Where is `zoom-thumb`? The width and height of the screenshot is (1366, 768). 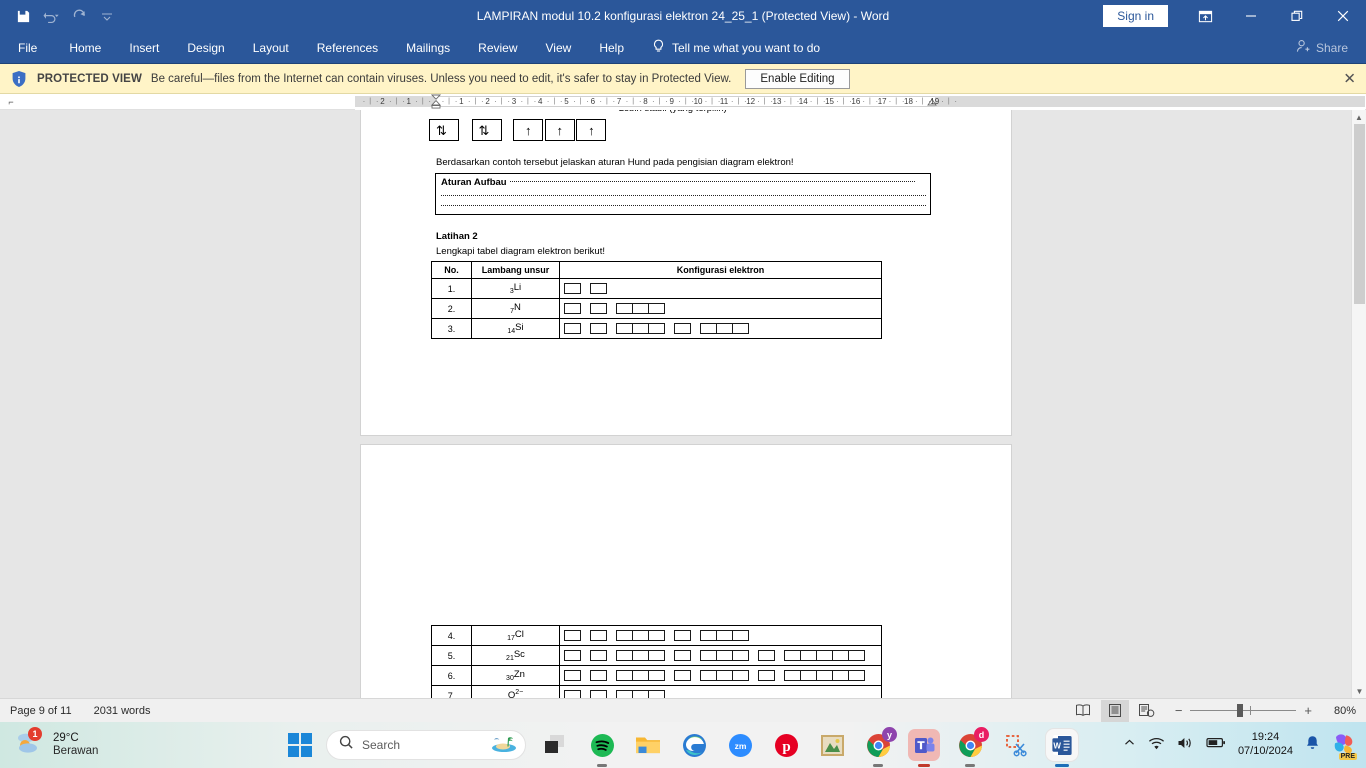
zoom-thumb is located at coordinates (1240, 710).